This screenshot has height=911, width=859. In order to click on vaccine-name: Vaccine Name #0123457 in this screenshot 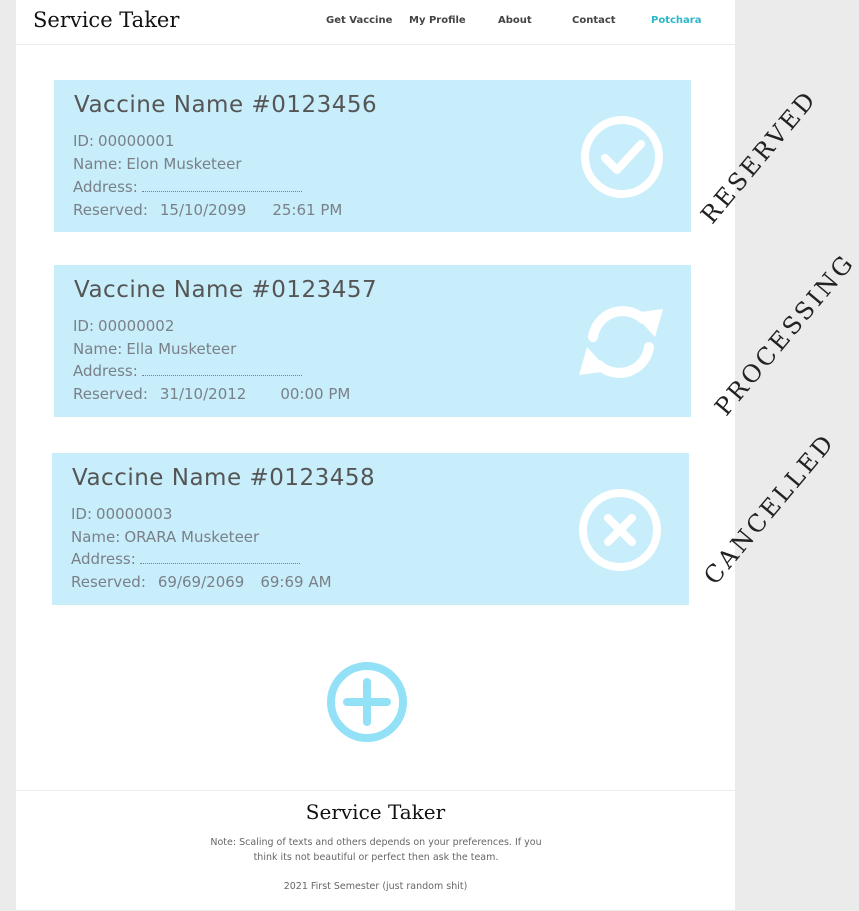, I will do `click(226, 290)`.